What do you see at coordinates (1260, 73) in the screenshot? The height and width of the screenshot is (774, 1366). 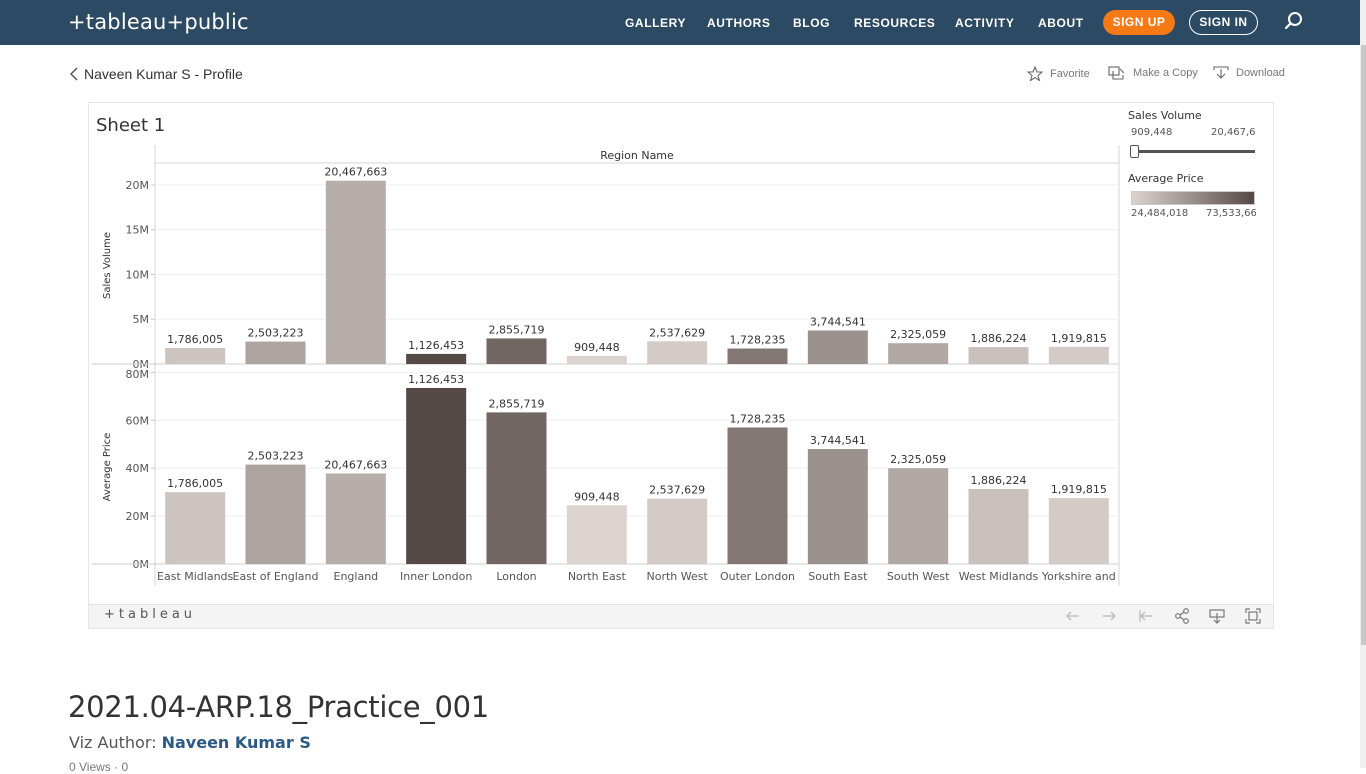 I see `download-label: Download` at bounding box center [1260, 73].